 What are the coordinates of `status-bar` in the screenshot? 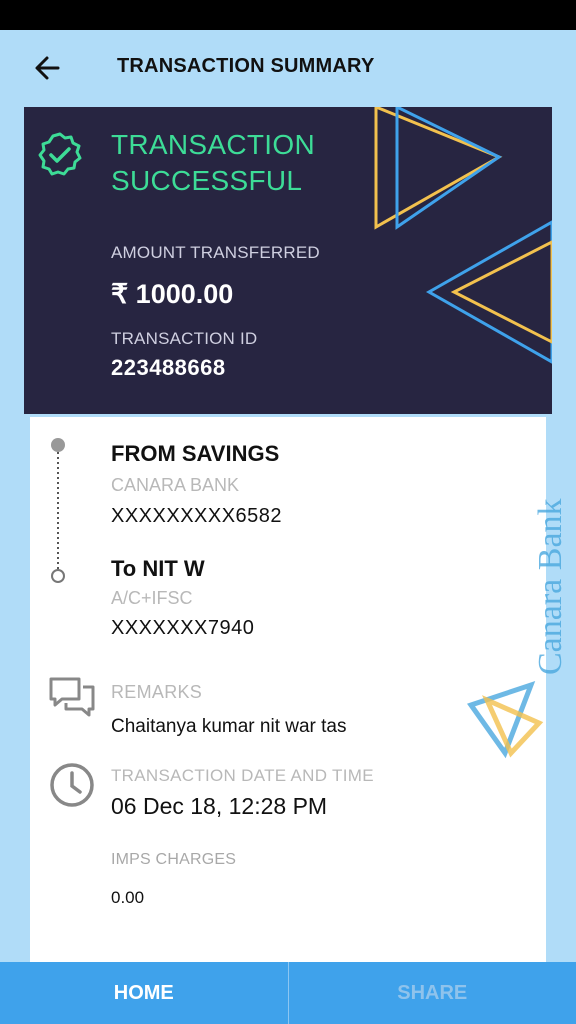 It's located at (288, 15).